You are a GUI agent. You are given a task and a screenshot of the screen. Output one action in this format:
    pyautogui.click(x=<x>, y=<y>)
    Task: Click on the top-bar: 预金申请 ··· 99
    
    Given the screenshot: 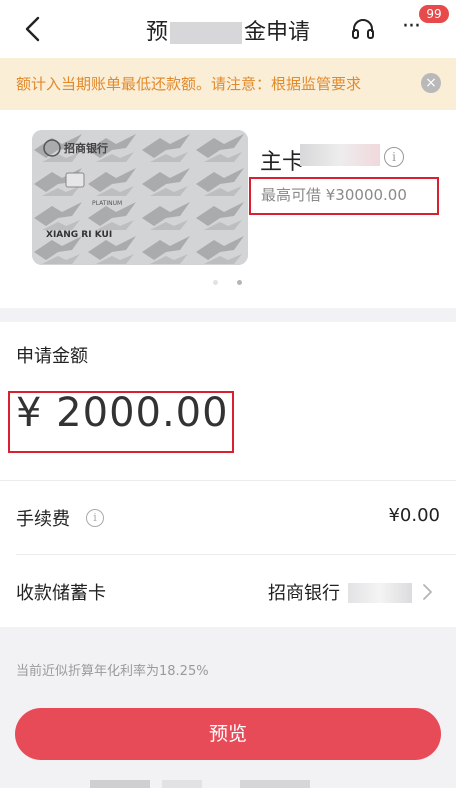 What is the action you would take?
    pyautogui.click(x=228, y=29)
    